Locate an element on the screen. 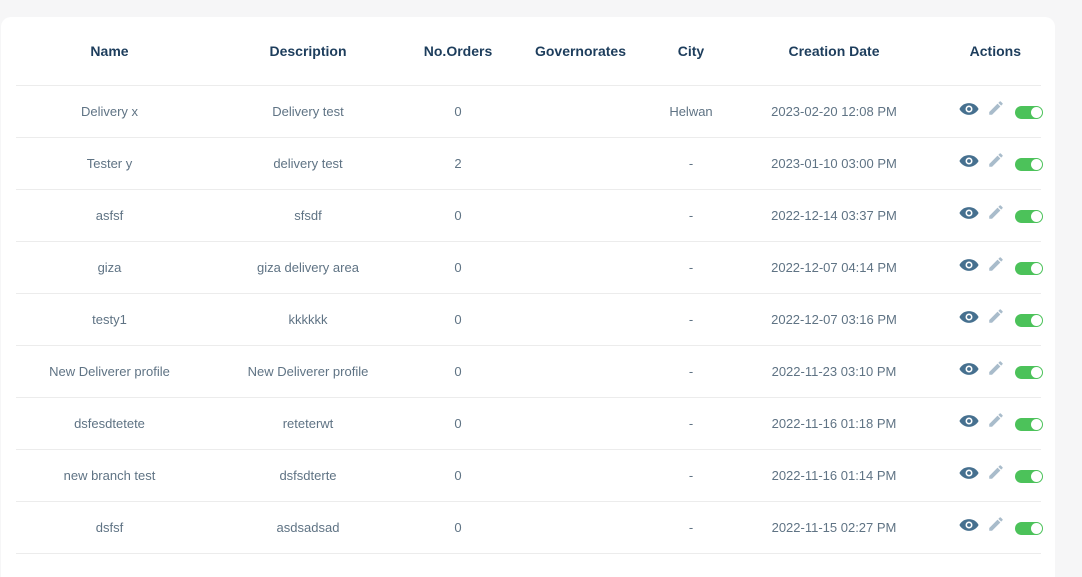 This screenshot has width=1082, height=577. cell-creation-date: 2022-11-15 02:27 PM is located at coordinates (834, 527).